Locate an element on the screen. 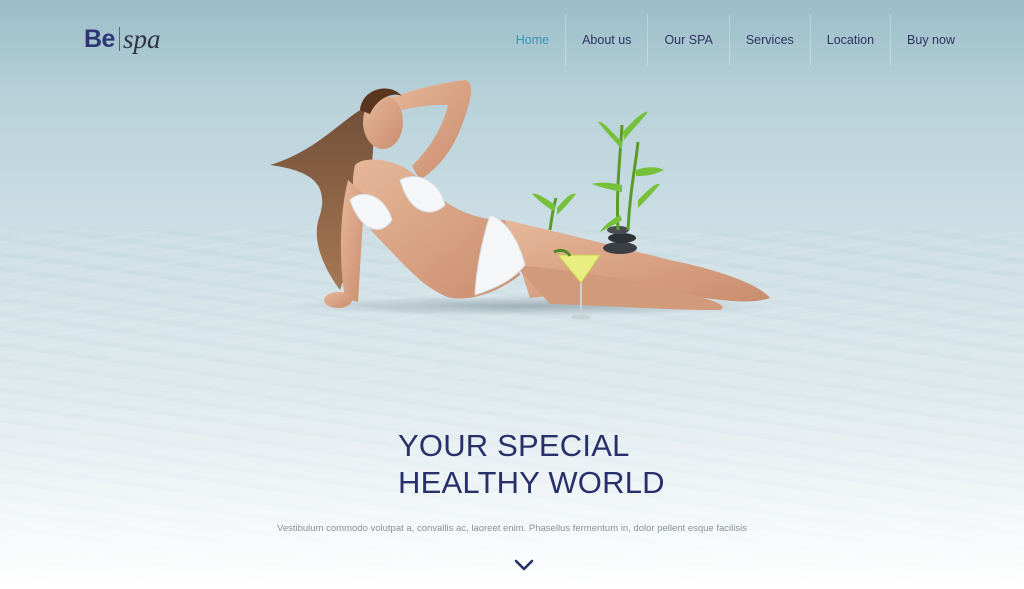 This screenshot has height=589, width=1024. nav-item-home: Home is located at coordinates (532, 40).